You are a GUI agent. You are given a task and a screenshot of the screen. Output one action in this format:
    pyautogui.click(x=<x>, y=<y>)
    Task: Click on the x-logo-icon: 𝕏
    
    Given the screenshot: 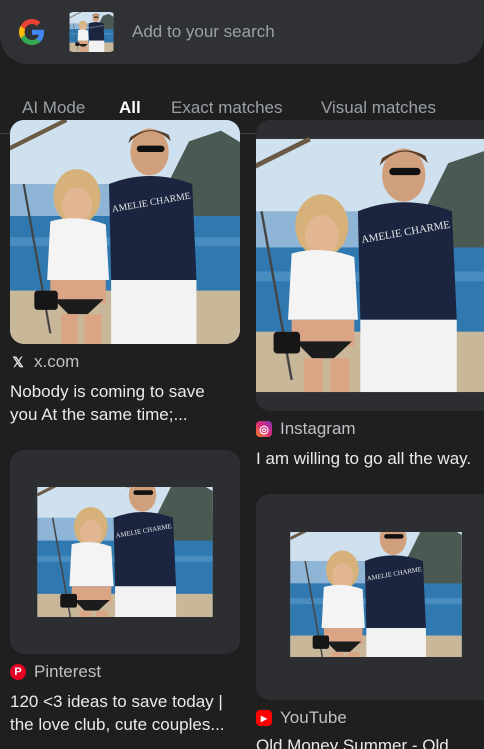 What is the action you would take?
    pyautogui.click(x=18, y=361)
    